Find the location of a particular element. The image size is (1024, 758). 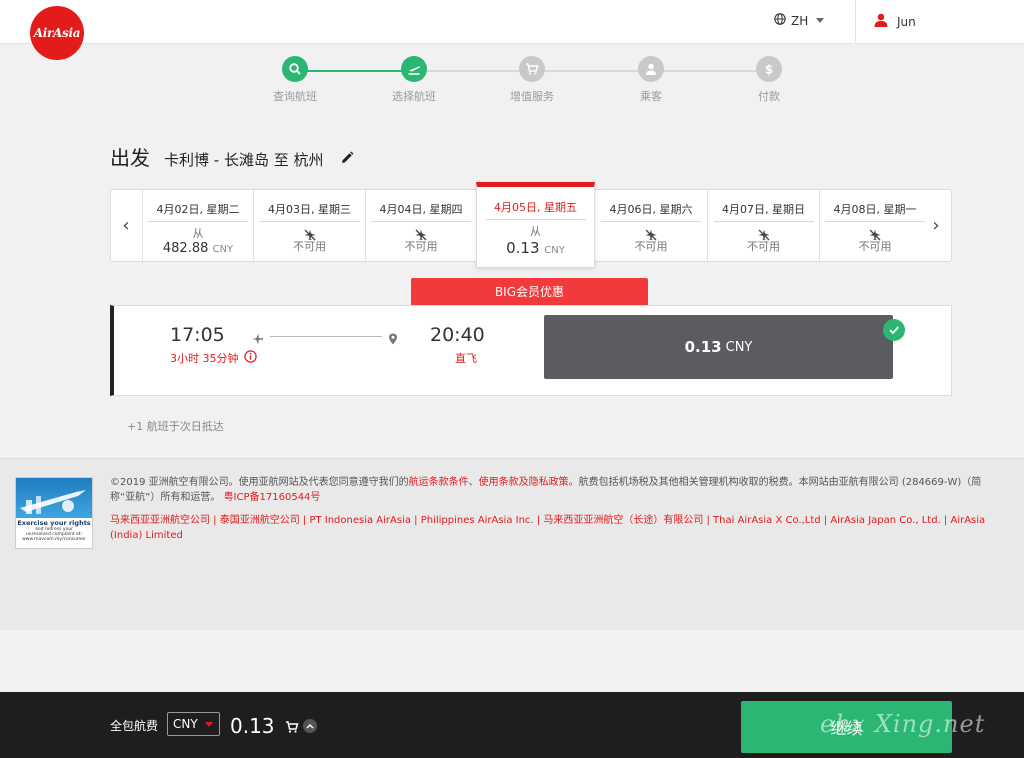

date-price: 482.88 CNY is located at coordinates (198, 248).